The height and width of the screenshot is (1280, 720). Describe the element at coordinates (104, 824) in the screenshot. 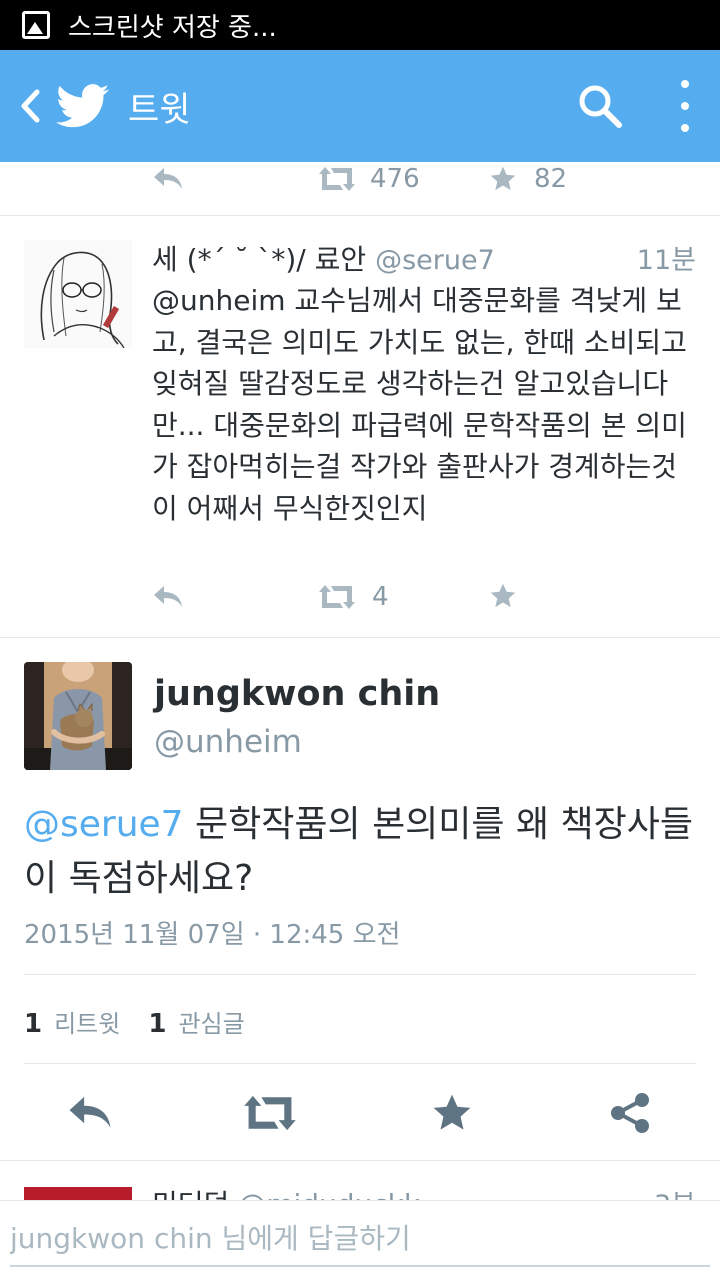

I see `mention-link: @serue7` at that location.